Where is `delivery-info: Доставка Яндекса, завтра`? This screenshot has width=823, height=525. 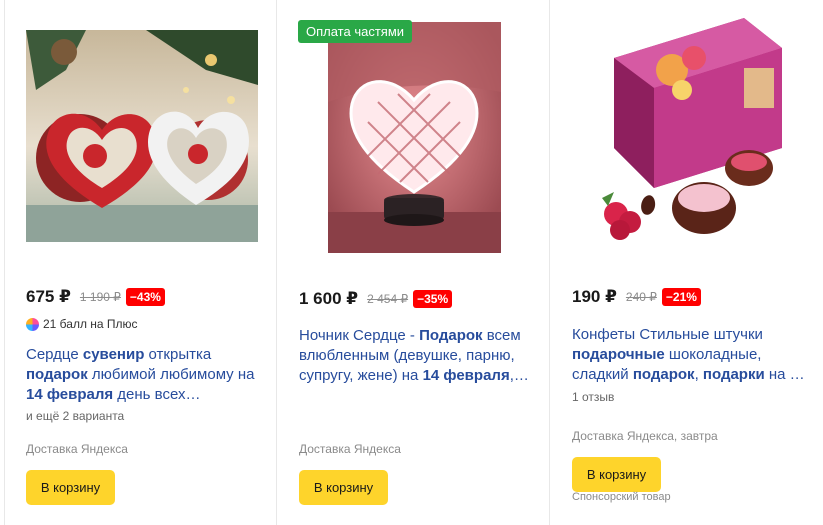 delivery-info: Доставка Яндекса, завтра is located at coordinates (645, 436).